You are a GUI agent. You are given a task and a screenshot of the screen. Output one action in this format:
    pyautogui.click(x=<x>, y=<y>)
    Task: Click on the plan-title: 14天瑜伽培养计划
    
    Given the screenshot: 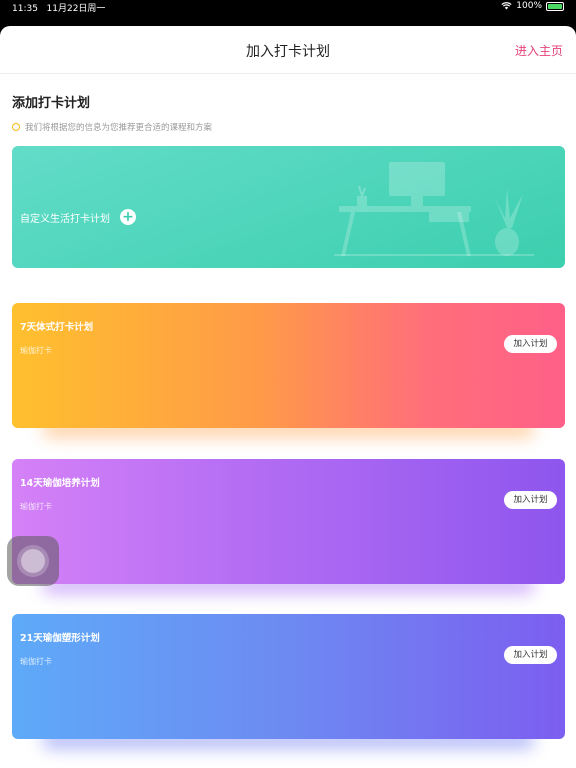 What is the action you would take?
    pyautogui.click(x=60, y=483)
    